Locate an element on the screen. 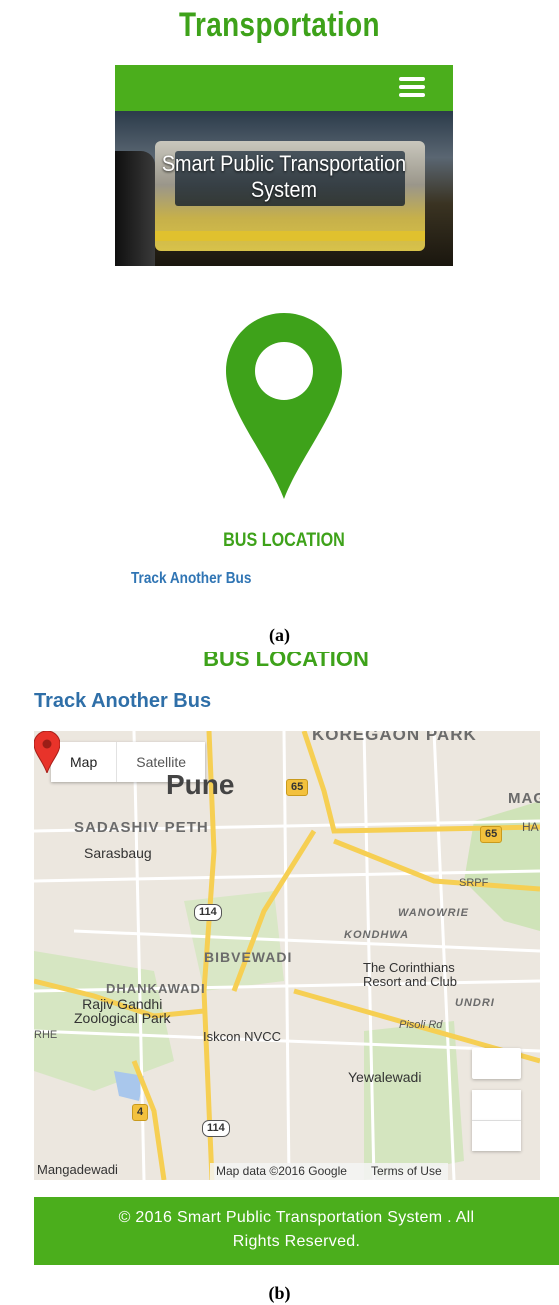 This screenshot has width=559, height=1305. map-attribution-text: Map data ©2016 Google is located at coordinates (281, 1171).